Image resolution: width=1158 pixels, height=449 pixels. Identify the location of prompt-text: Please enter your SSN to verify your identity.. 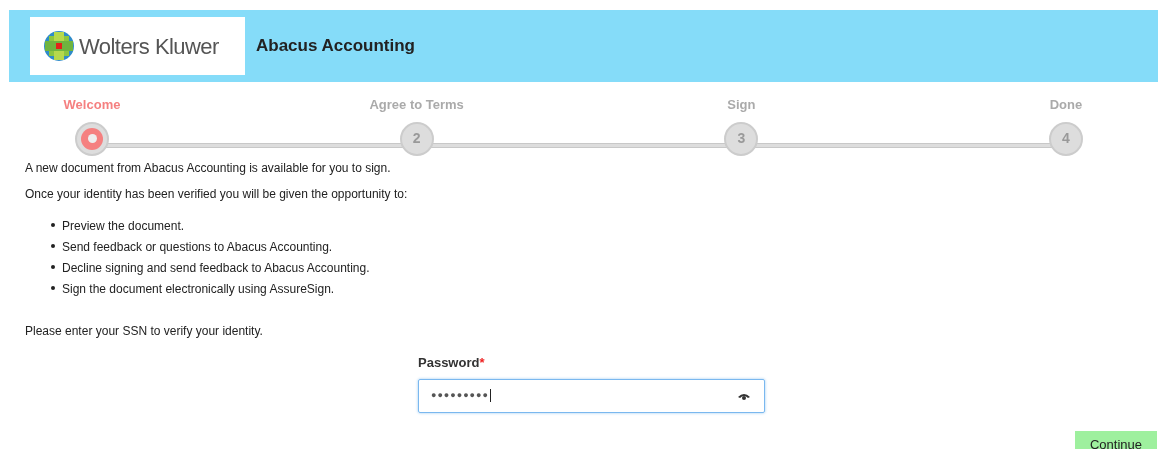
(144, 331).